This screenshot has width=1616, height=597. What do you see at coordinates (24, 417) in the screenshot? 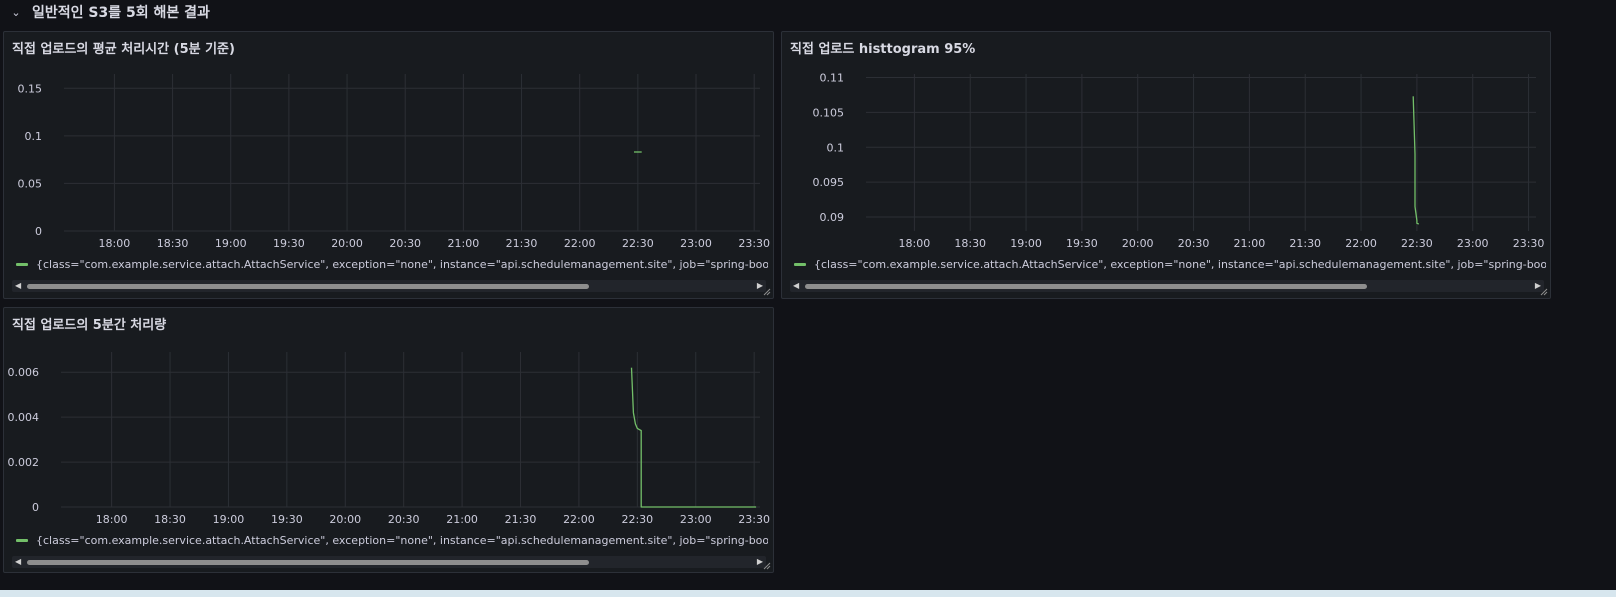
I see `y-tick-label: 0.004` at bounding box center [24, 417].